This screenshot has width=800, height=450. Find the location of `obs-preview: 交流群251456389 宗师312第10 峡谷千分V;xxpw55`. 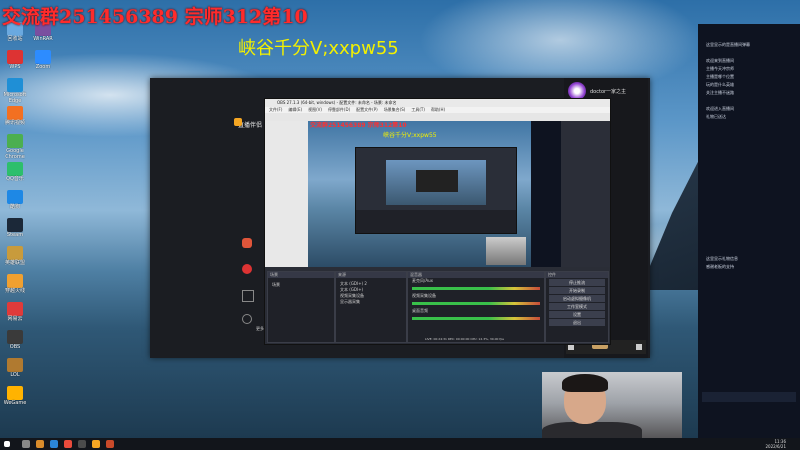

obs-preview: 交流群251456389 宗师312第10 峡谷千分V;xxpw55 is located at coordinates (434, 194).